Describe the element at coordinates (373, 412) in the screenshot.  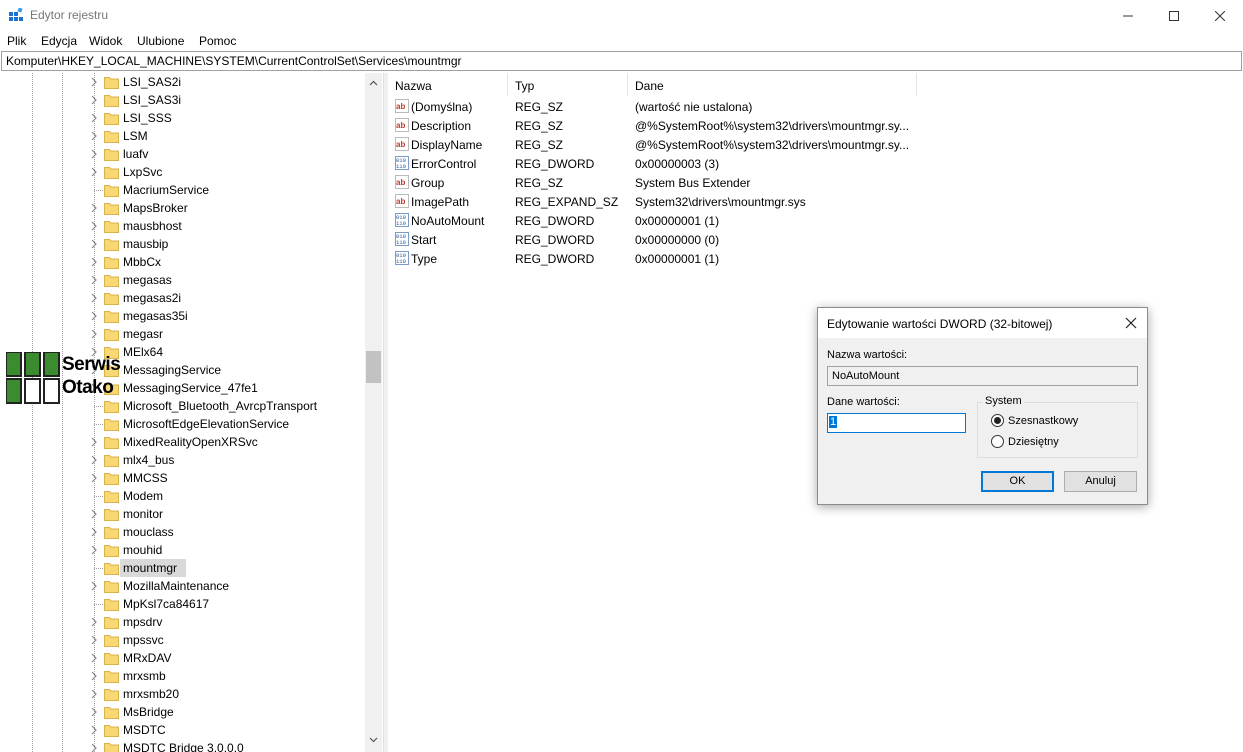
I see `tree-scrollbar` at that location.